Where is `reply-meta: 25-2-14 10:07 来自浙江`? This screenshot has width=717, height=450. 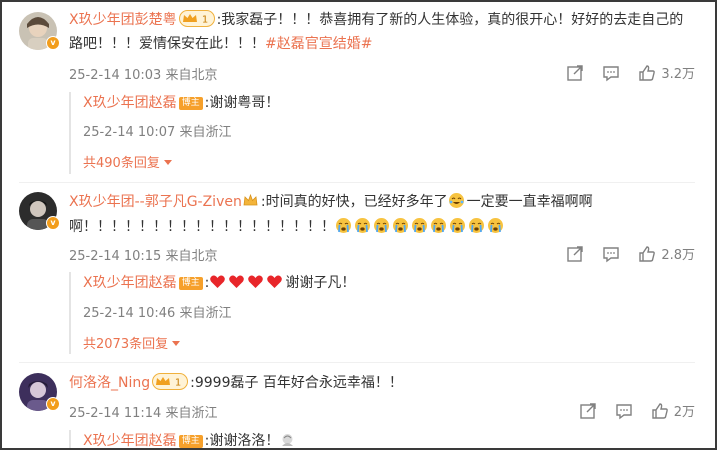
reply-meta: 25-2-14 10:07 来自浙江 is located at coordinates (157, 132).